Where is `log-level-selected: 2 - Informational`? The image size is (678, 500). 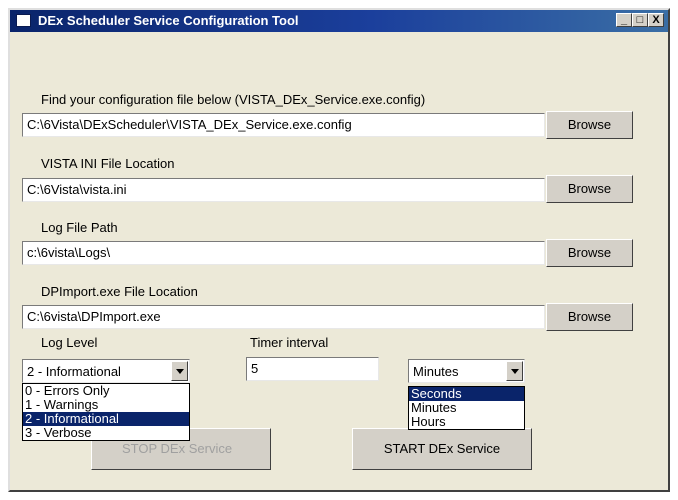
log-level-selected: 2 - Informational is located at coordinates (74, 371).